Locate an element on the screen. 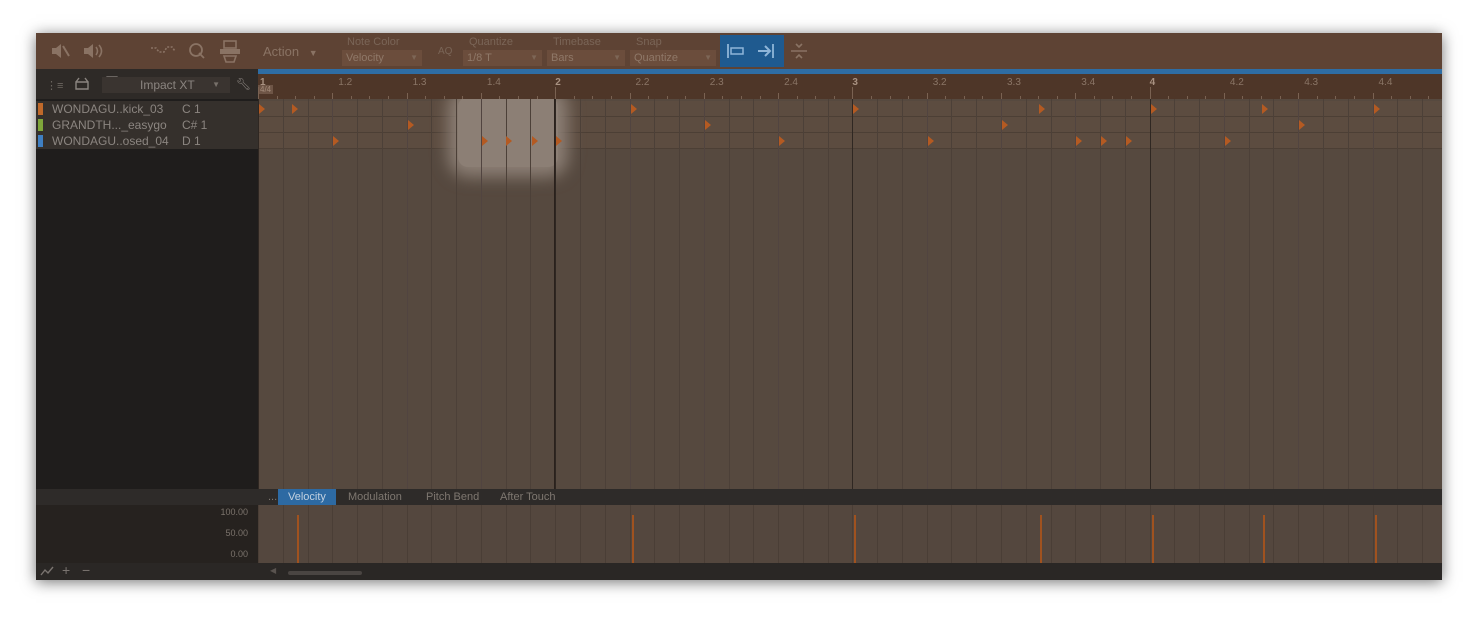 The height and width of the screenshot is (617, 1477). auto-quantize-button: AQ is located at coordinates (445, 51).